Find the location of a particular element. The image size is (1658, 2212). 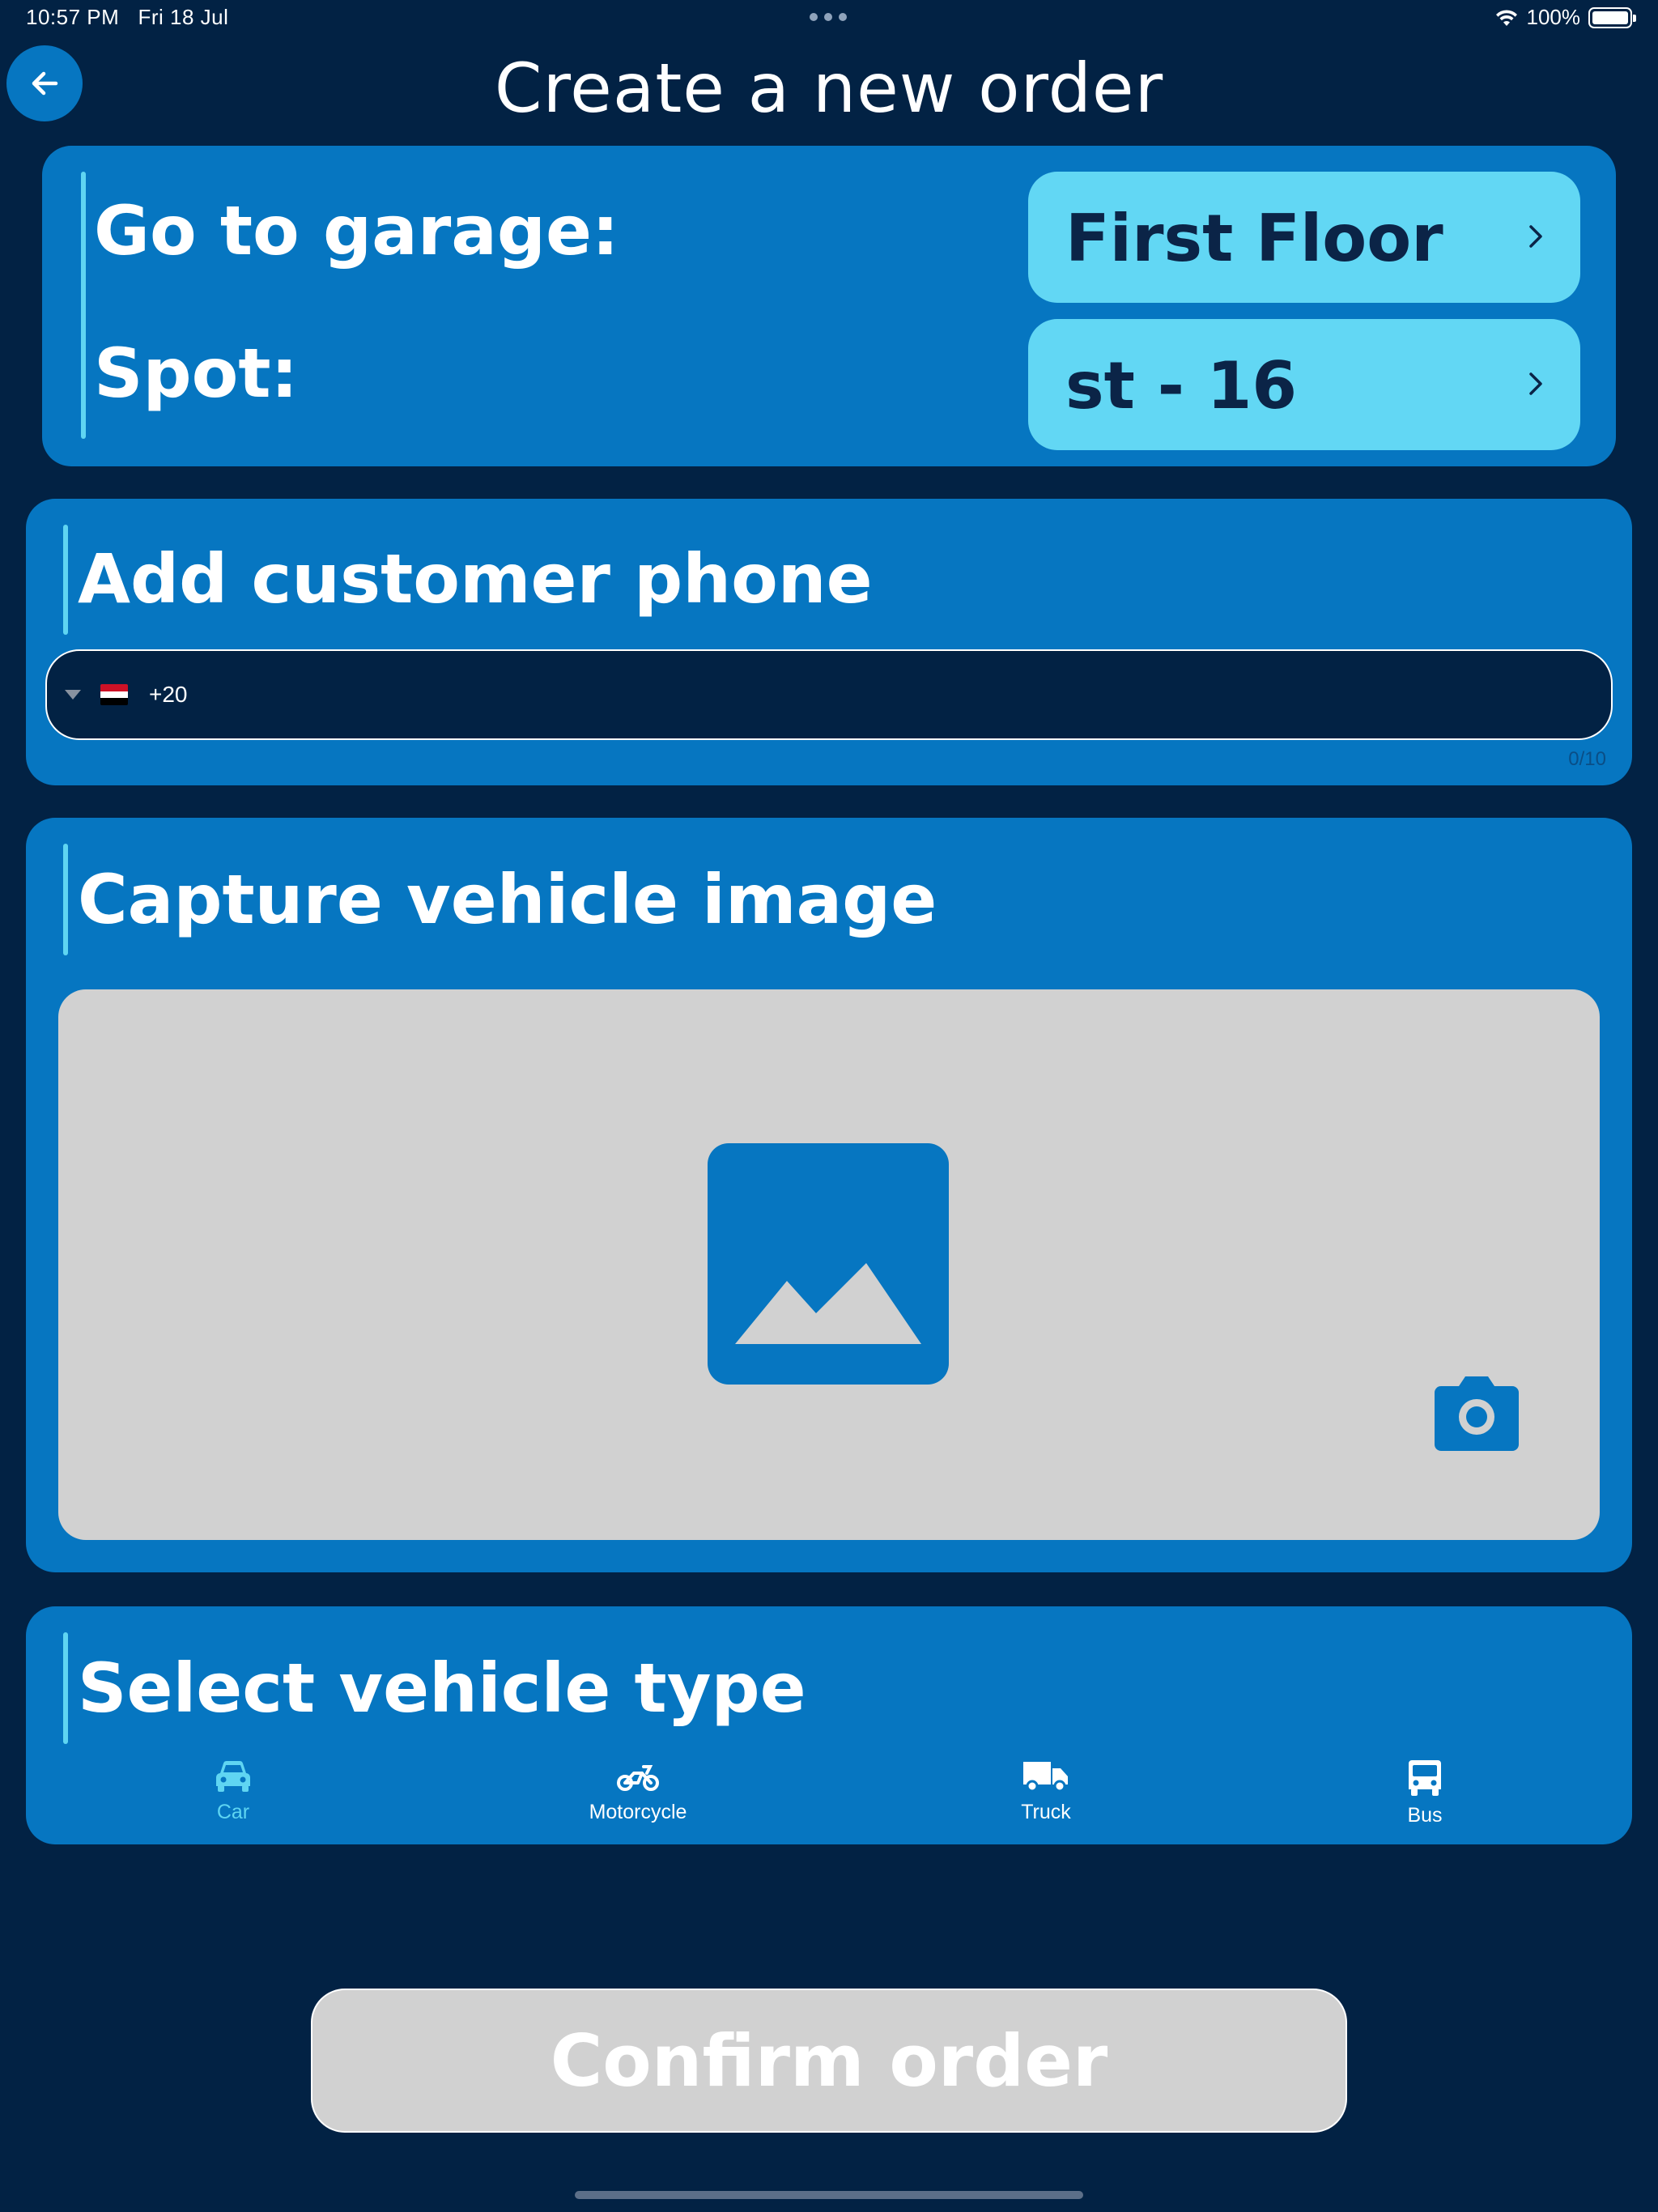

home-indicator is located at coordinates (829, 2195).